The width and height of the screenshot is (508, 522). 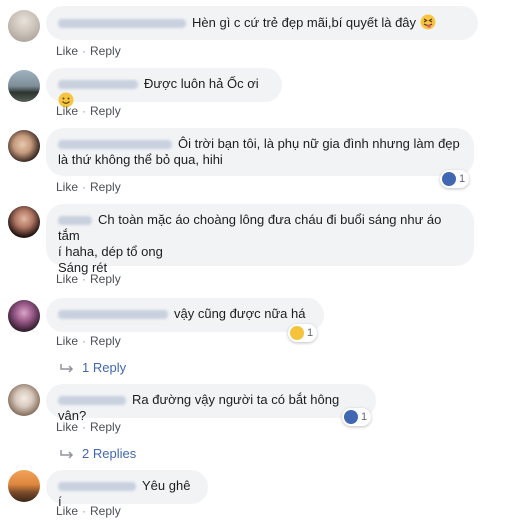 I want to click on squinting-tongue-emoji, so click(x=428, y=22).